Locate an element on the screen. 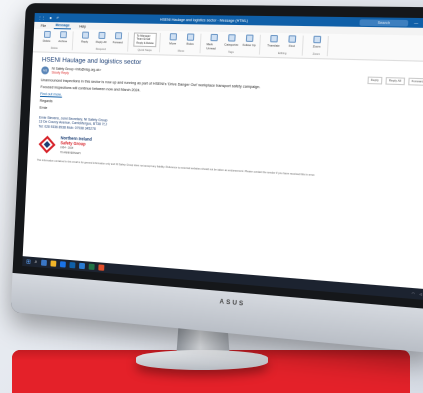 Image resolution: width=423 pixels, height=393 pixels. search-input: Search is located at coordinates (384, 22).